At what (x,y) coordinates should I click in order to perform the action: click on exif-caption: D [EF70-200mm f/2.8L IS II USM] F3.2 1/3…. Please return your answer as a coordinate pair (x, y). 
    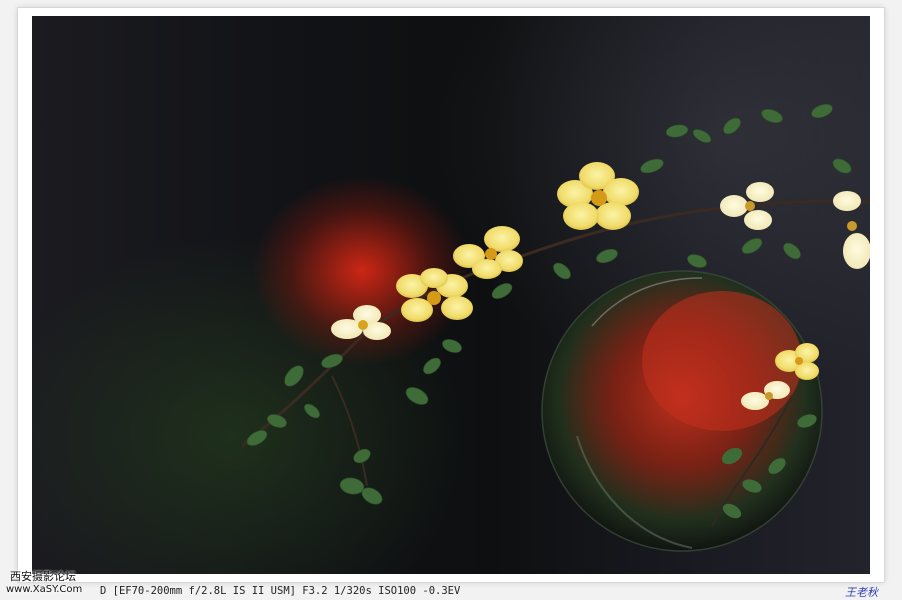
    Looking at the image, I should click on (280, 591).